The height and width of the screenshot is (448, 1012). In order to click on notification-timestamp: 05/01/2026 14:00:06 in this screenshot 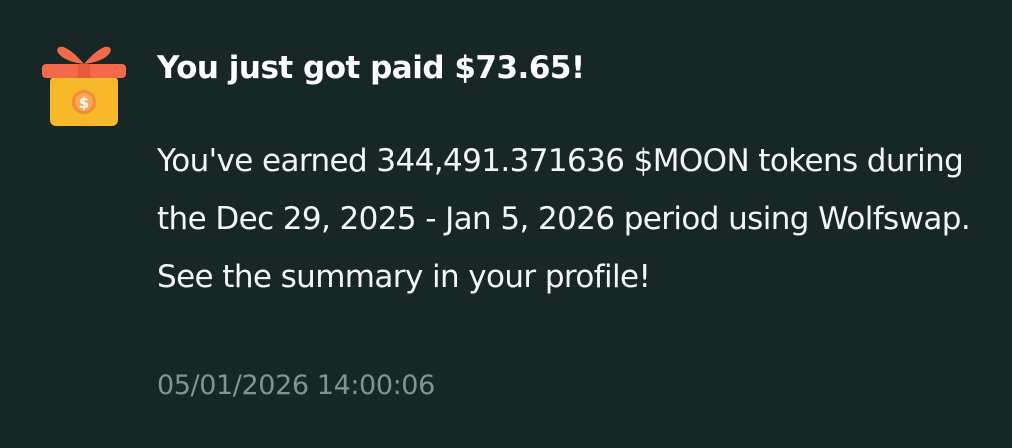, I will do `click(296, 385)`.